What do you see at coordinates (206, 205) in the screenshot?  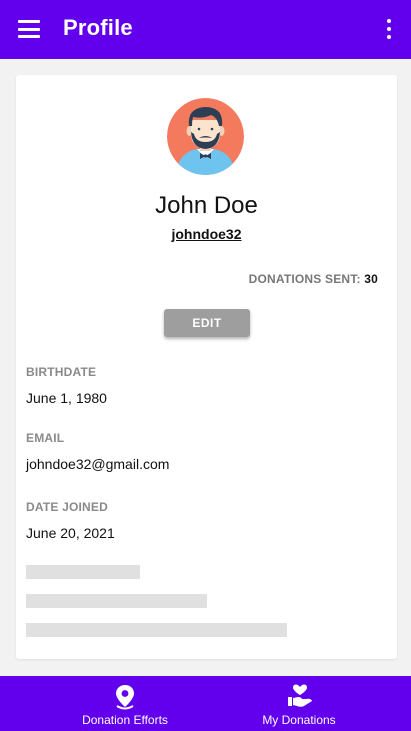 I see `profile-name: John Doe` at bounding box center [206, 205].